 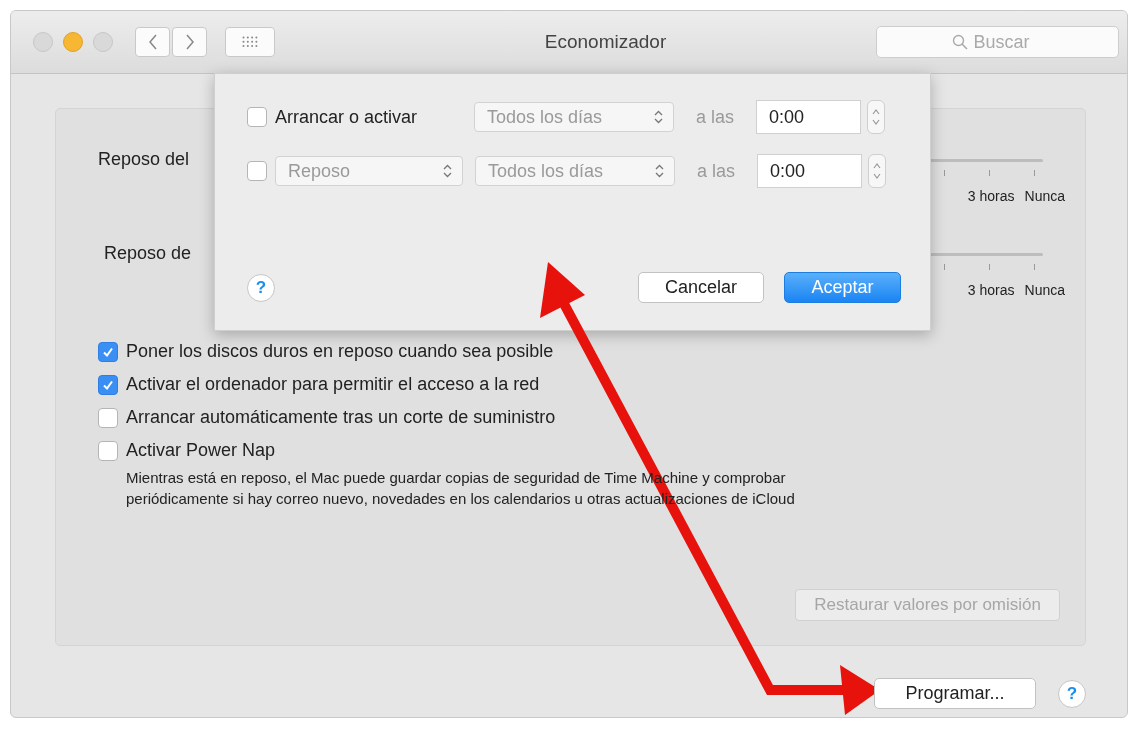 What do you see at coordinates (103, 42) in the screenshot?
I see `zoom-button` at bounding box center [103, 42].